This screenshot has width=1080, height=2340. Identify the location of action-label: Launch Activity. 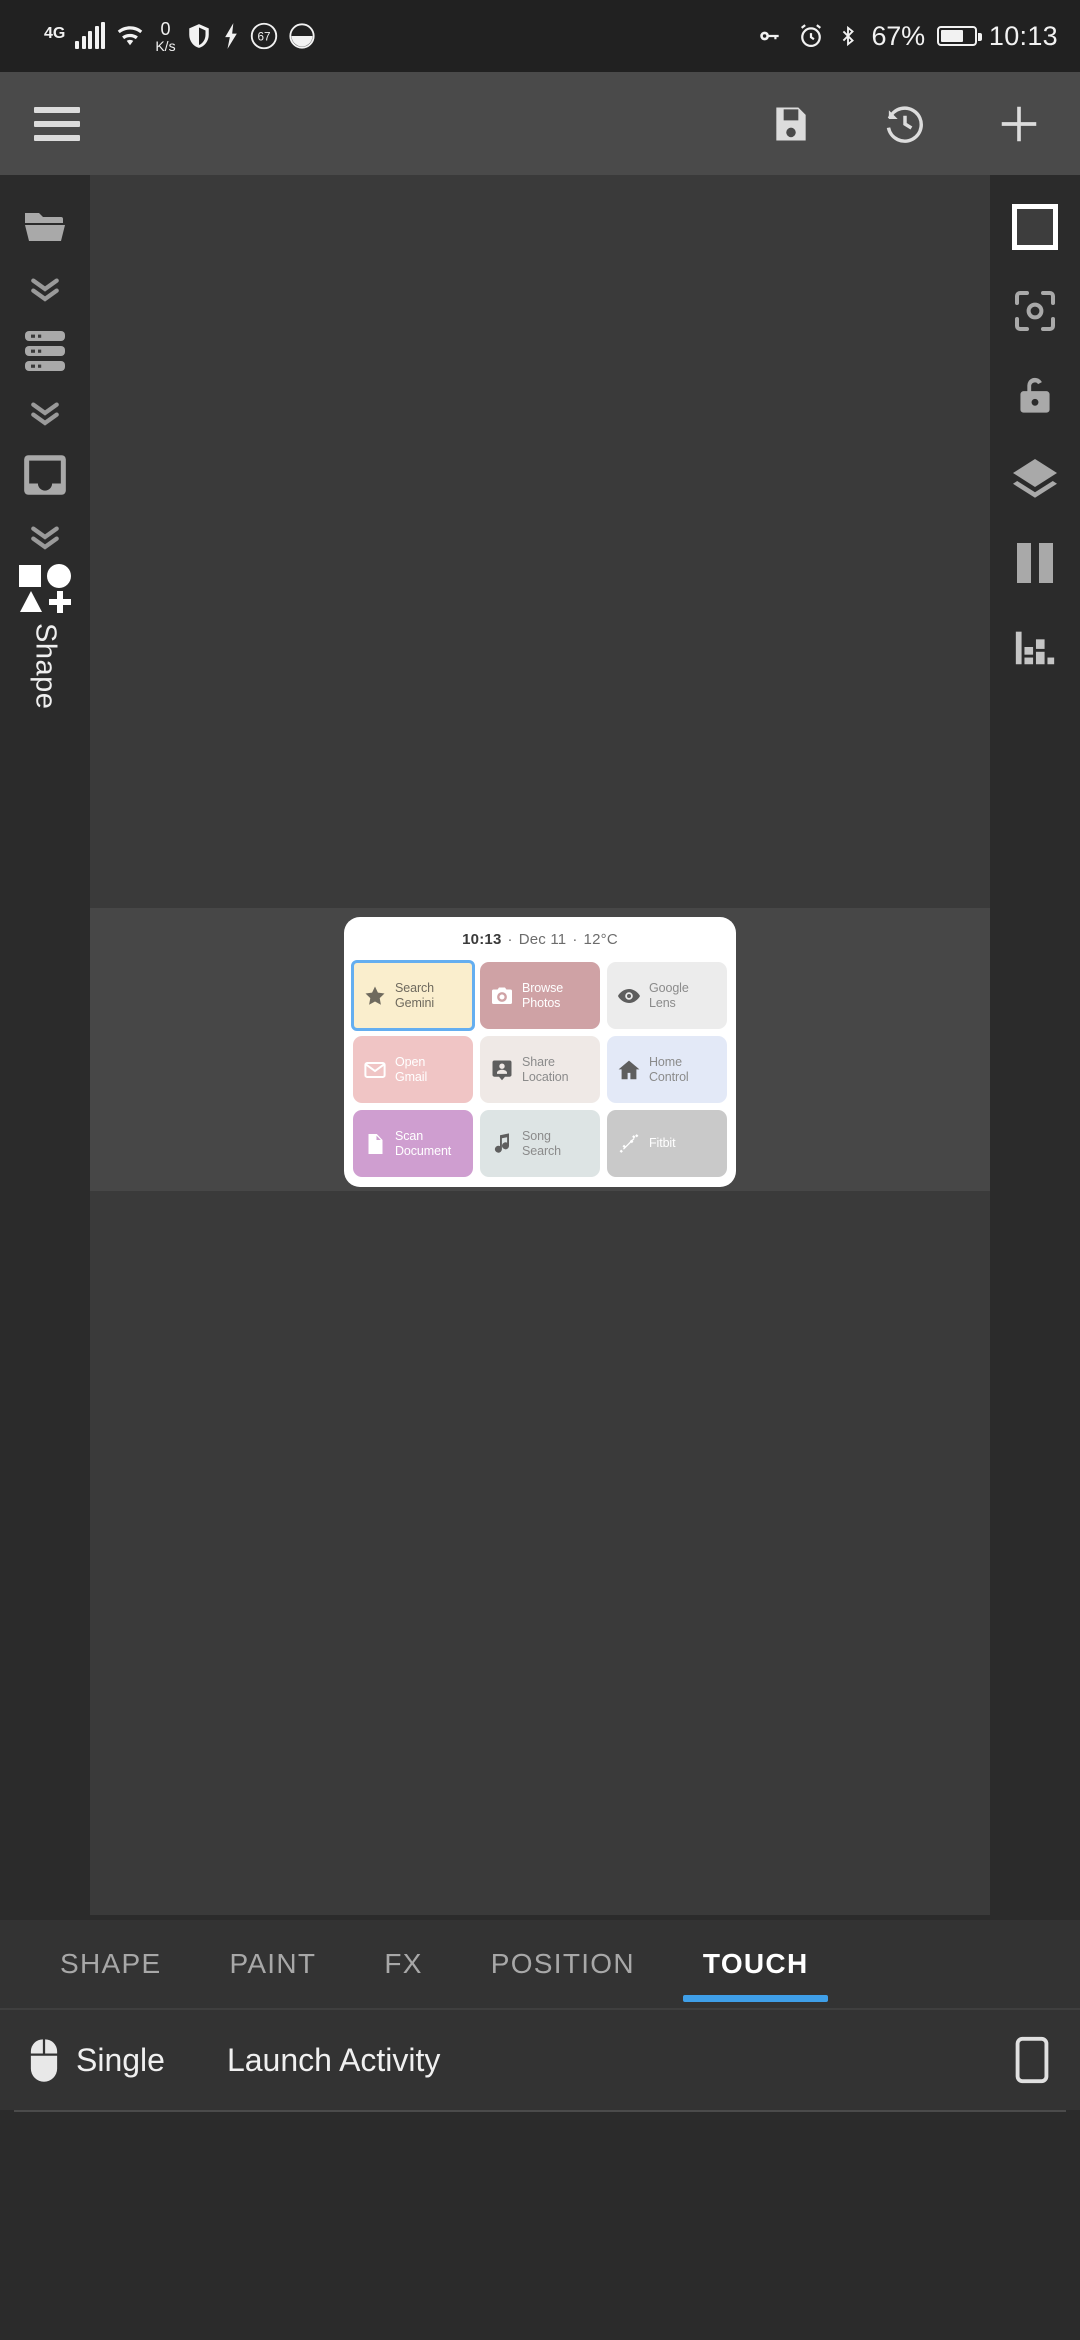
(618, 2060).